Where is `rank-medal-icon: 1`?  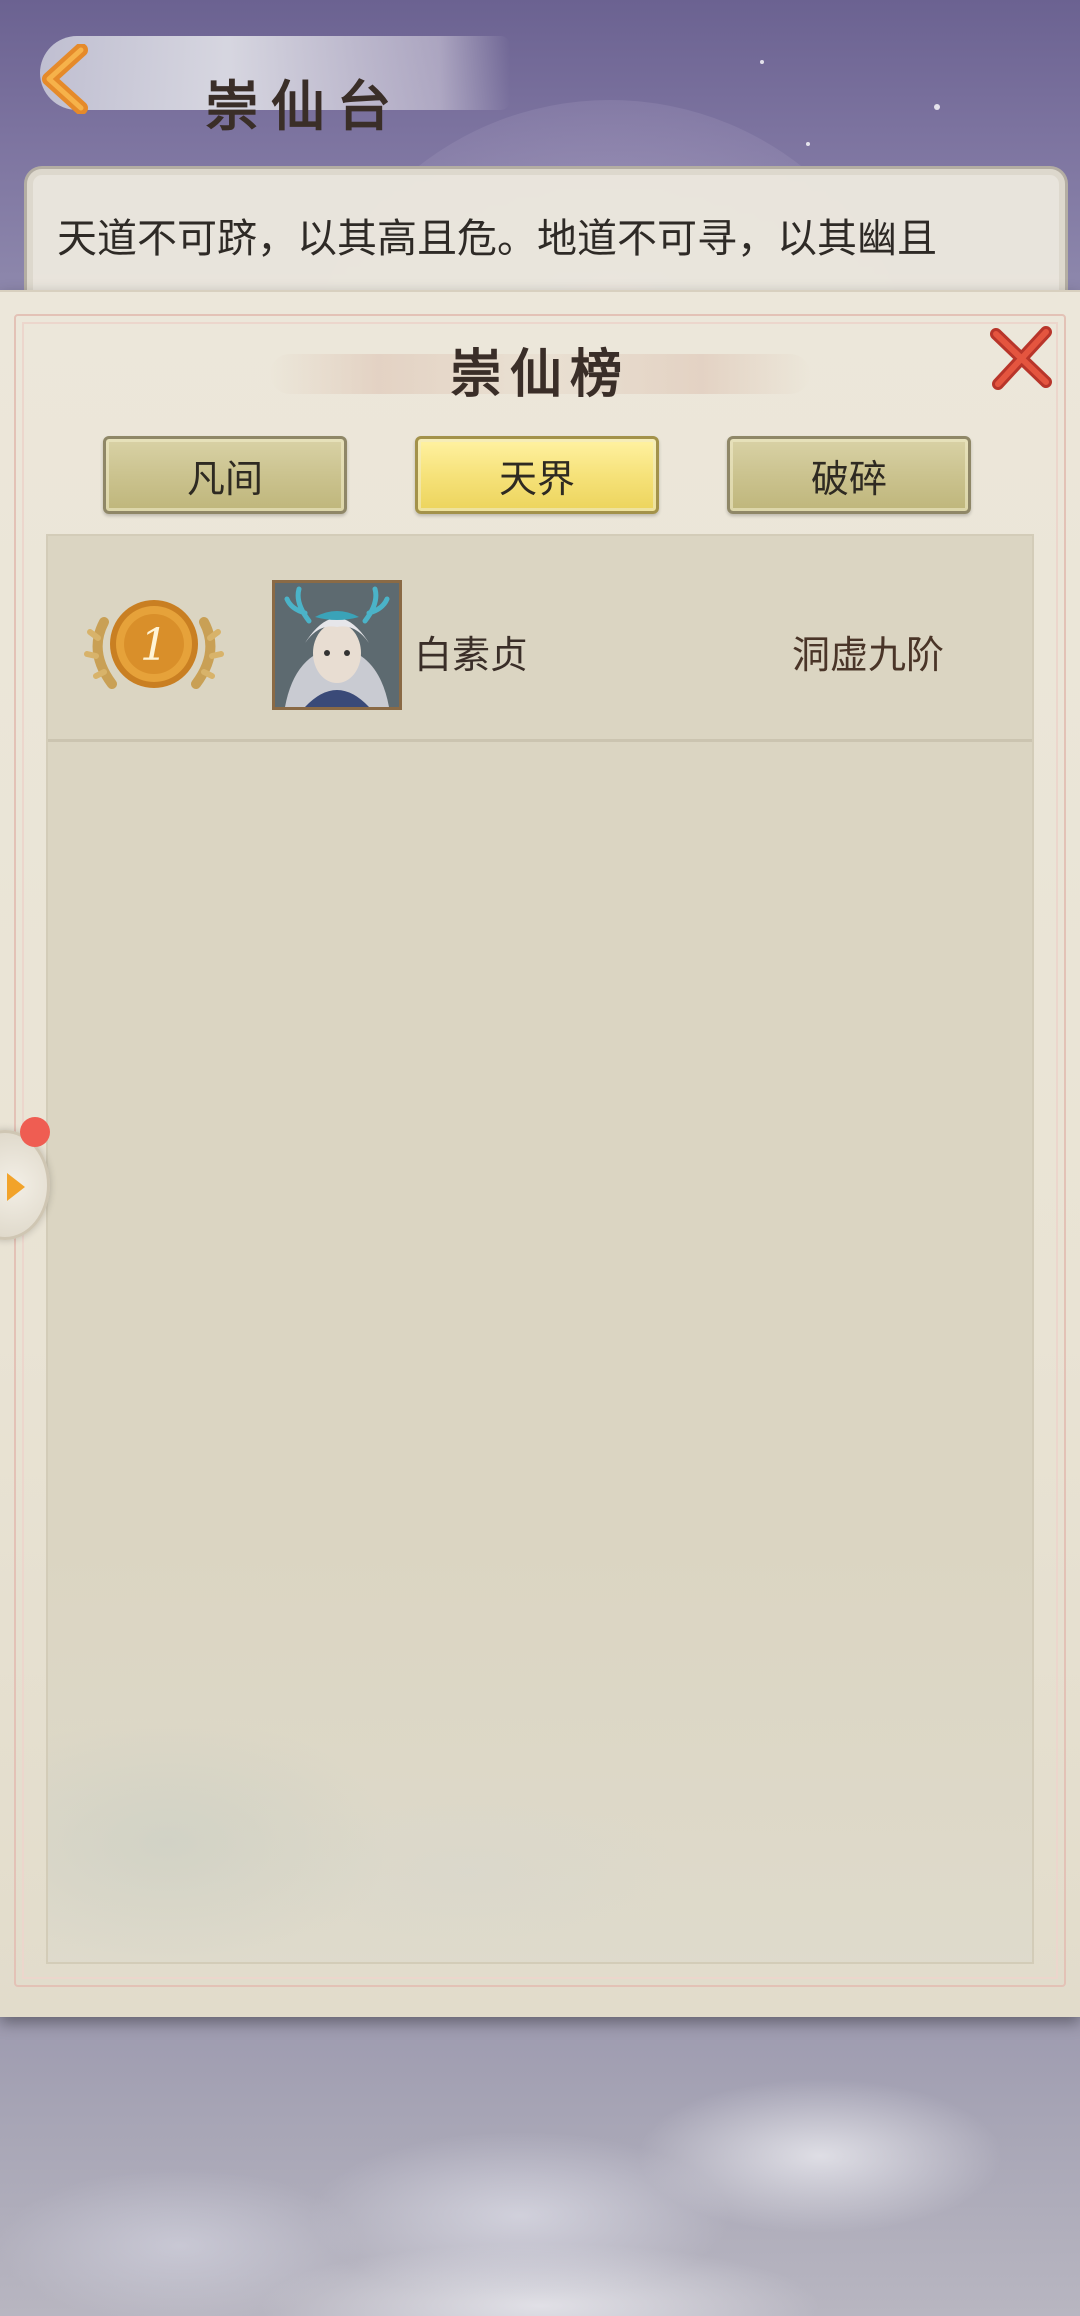 rank-medal-icon: 1 is located at coordinates (154, 644).